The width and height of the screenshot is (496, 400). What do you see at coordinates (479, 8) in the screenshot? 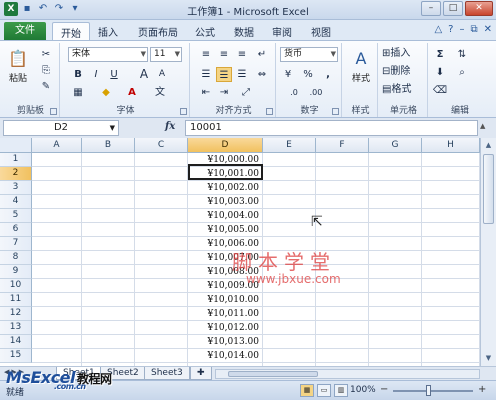
I see `close-button: ✕` at bounding box center [479, 8].